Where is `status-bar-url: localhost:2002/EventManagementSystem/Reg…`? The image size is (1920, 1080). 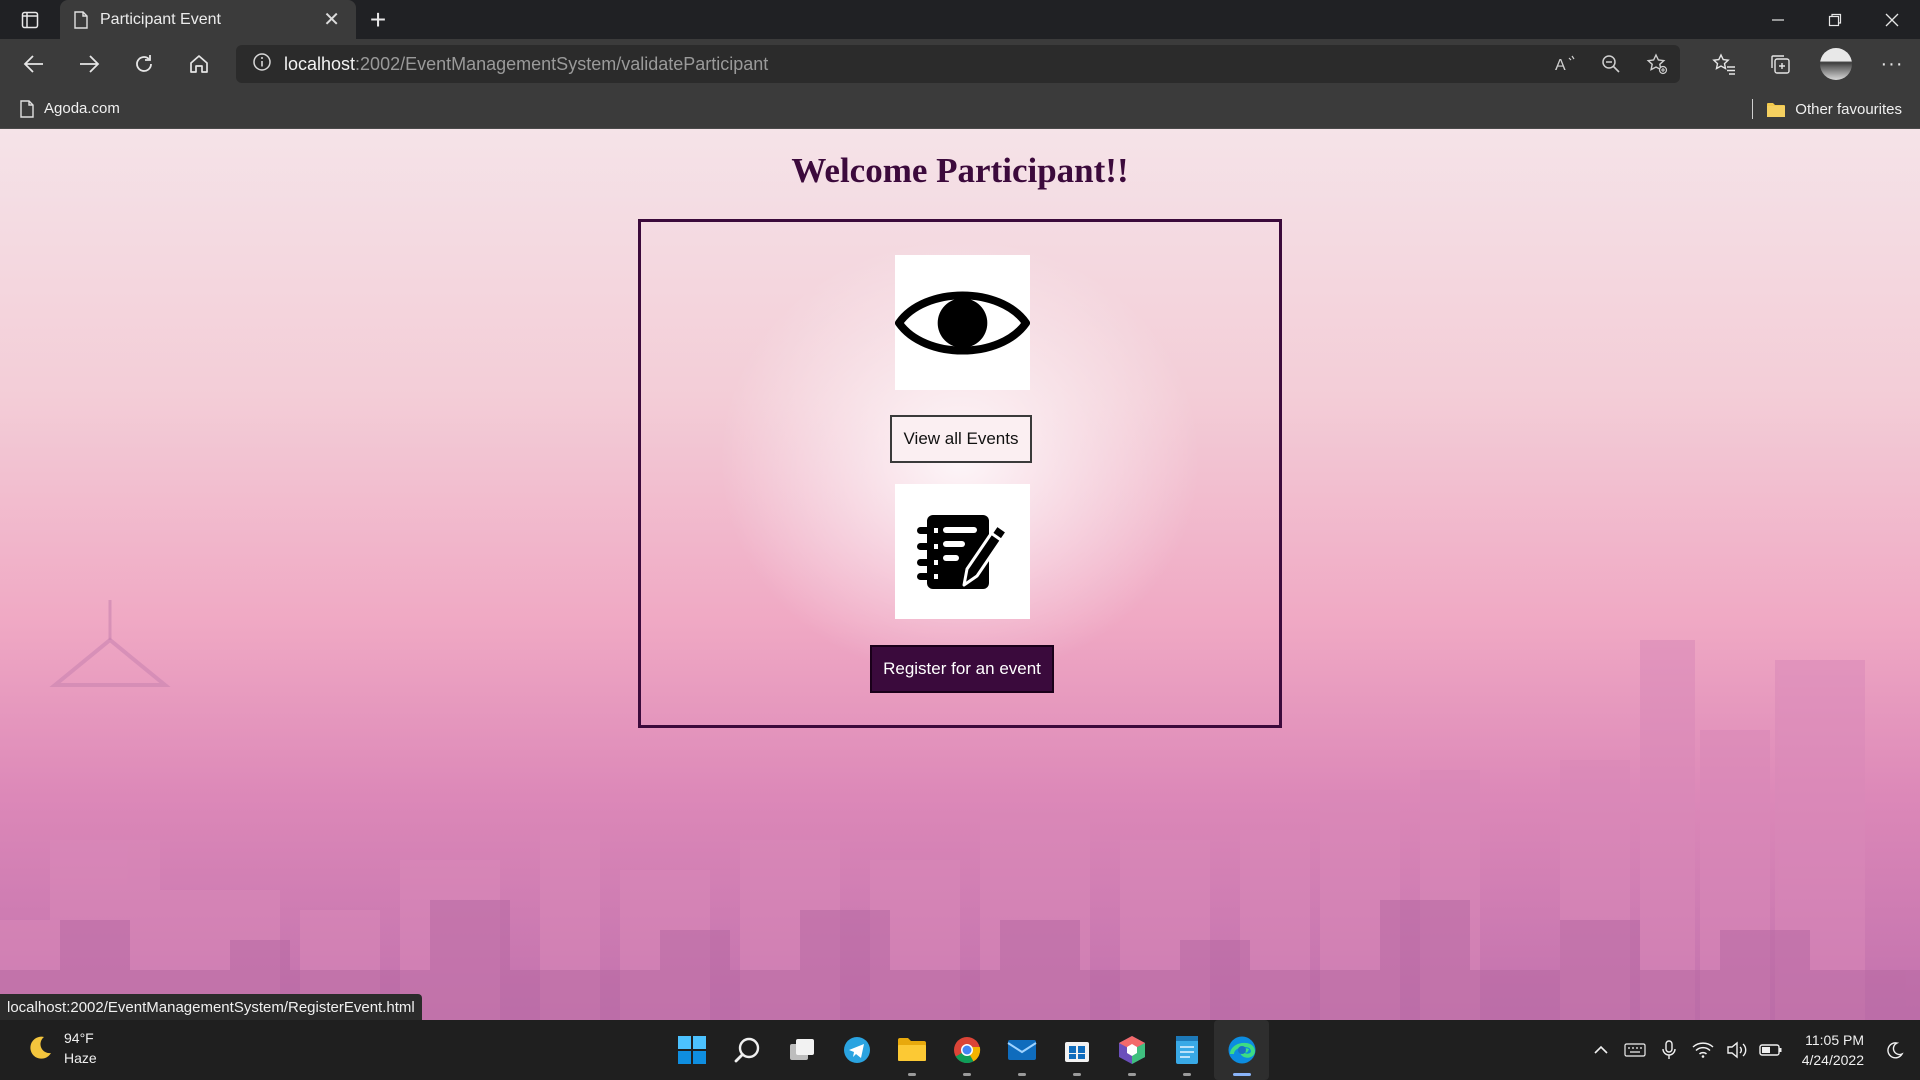 status-bar-url: localhost:2002/EventManagementSystem/Reg… is located at coordinates (211, 1007).